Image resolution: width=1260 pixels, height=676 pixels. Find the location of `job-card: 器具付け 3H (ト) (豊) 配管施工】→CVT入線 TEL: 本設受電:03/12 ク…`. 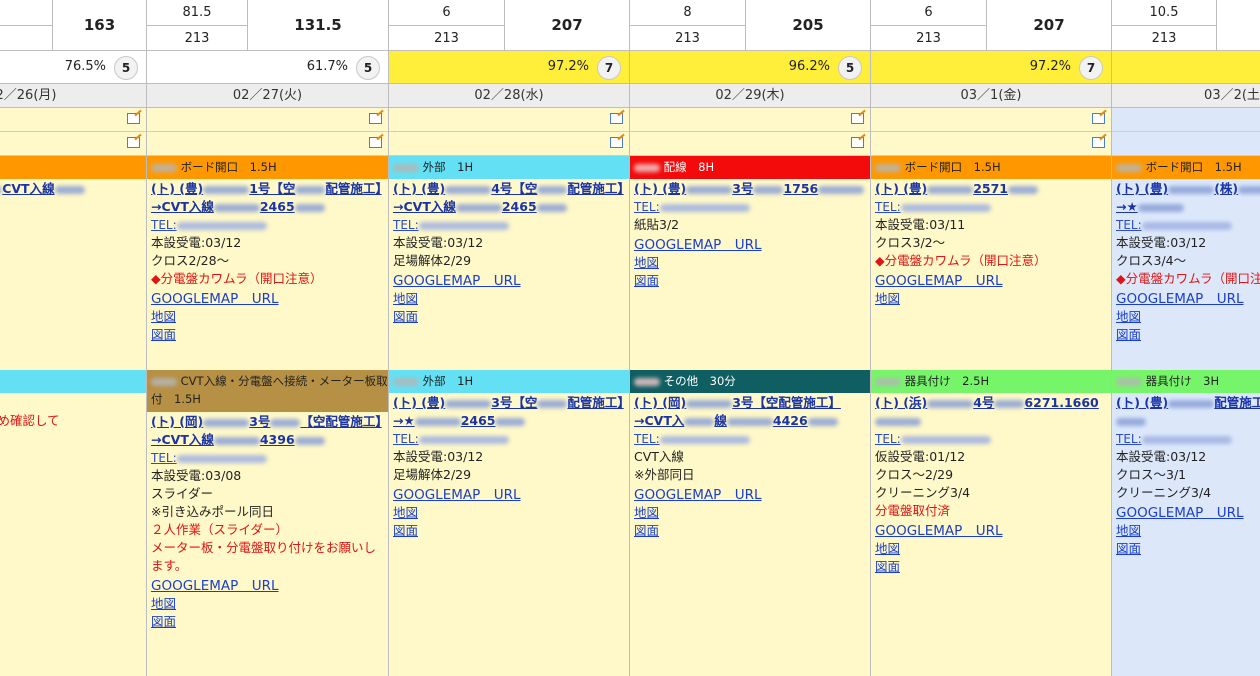

job-card: 器具付け 3H (ト) (豊) 配管施工】→CVT入線 TEL: 本設受電:03/12 ク… is located at coordinates (1186, 523).